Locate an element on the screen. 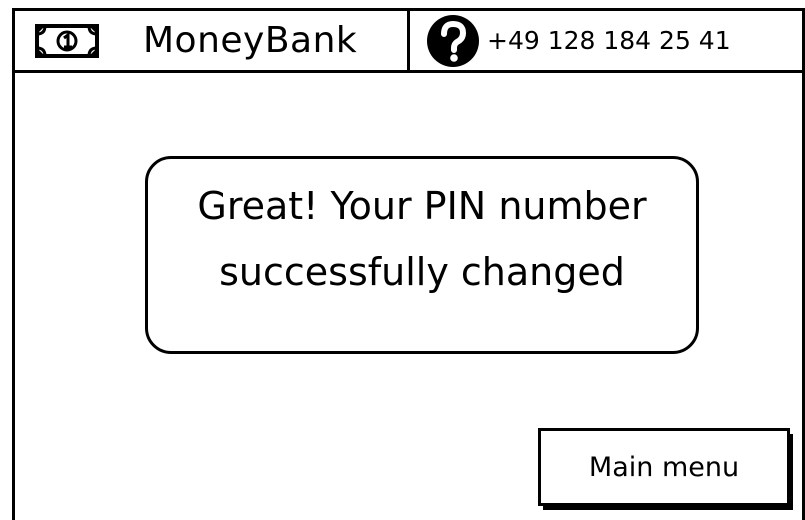 This screenshot has width=805, height=520. support-phone-number: +49 128 184 25 41 is located at coordinates (609, 40).